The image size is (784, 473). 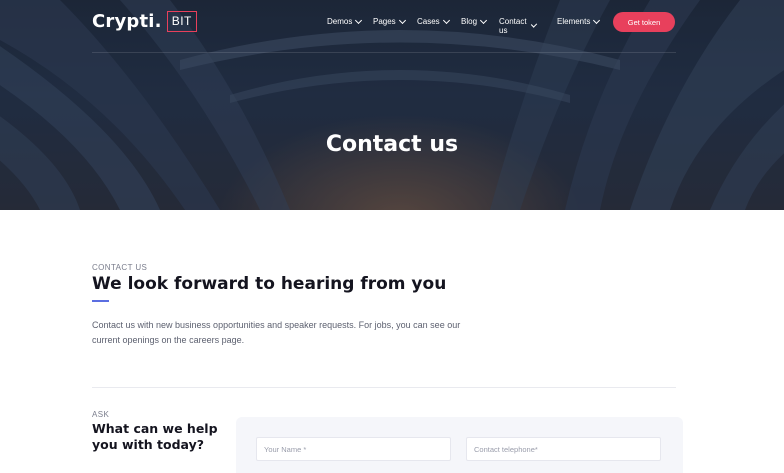 What do you see at coordinates (155, 428) in the screenshot?
I see `ask-heading-line1: What can we help` at bounding box center [155, 428].